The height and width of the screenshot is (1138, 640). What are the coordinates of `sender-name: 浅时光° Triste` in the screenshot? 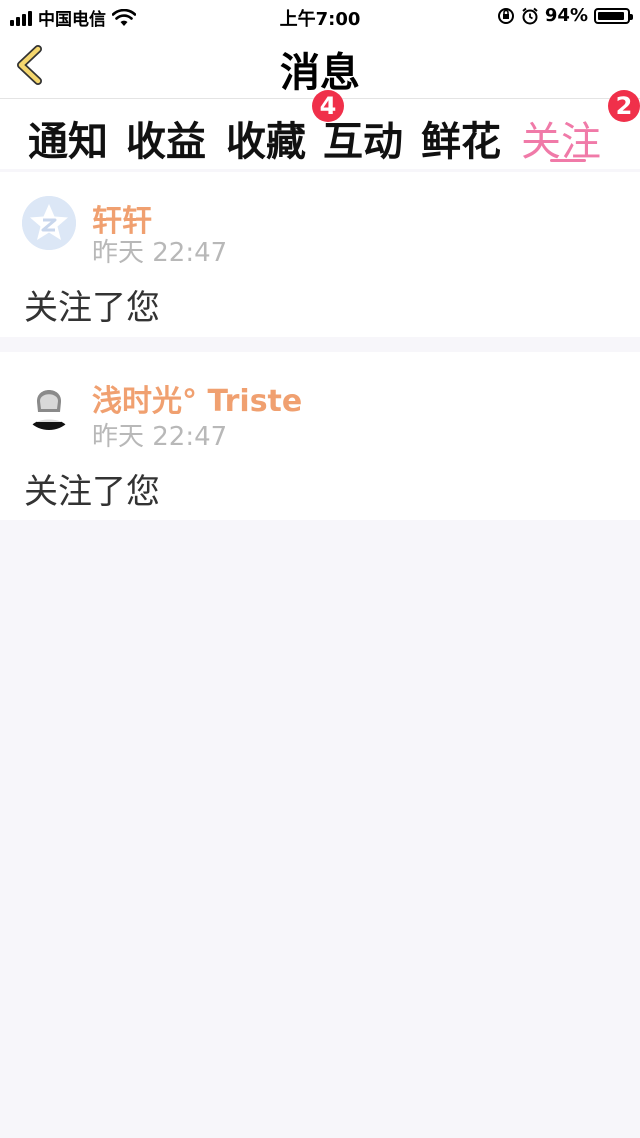 It's located at (197, 398).